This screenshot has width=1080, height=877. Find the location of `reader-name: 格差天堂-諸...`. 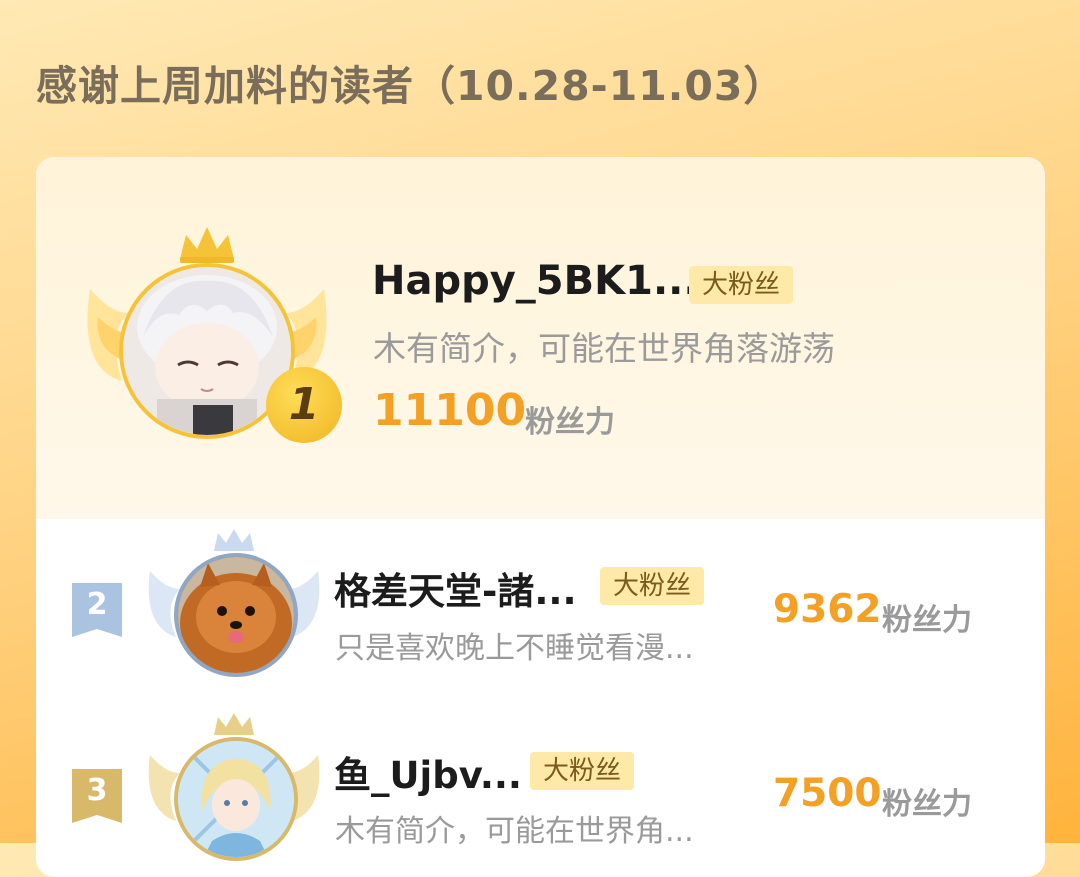

reader-name: 格差天堂-諸... is located at coordinates (455, 588).